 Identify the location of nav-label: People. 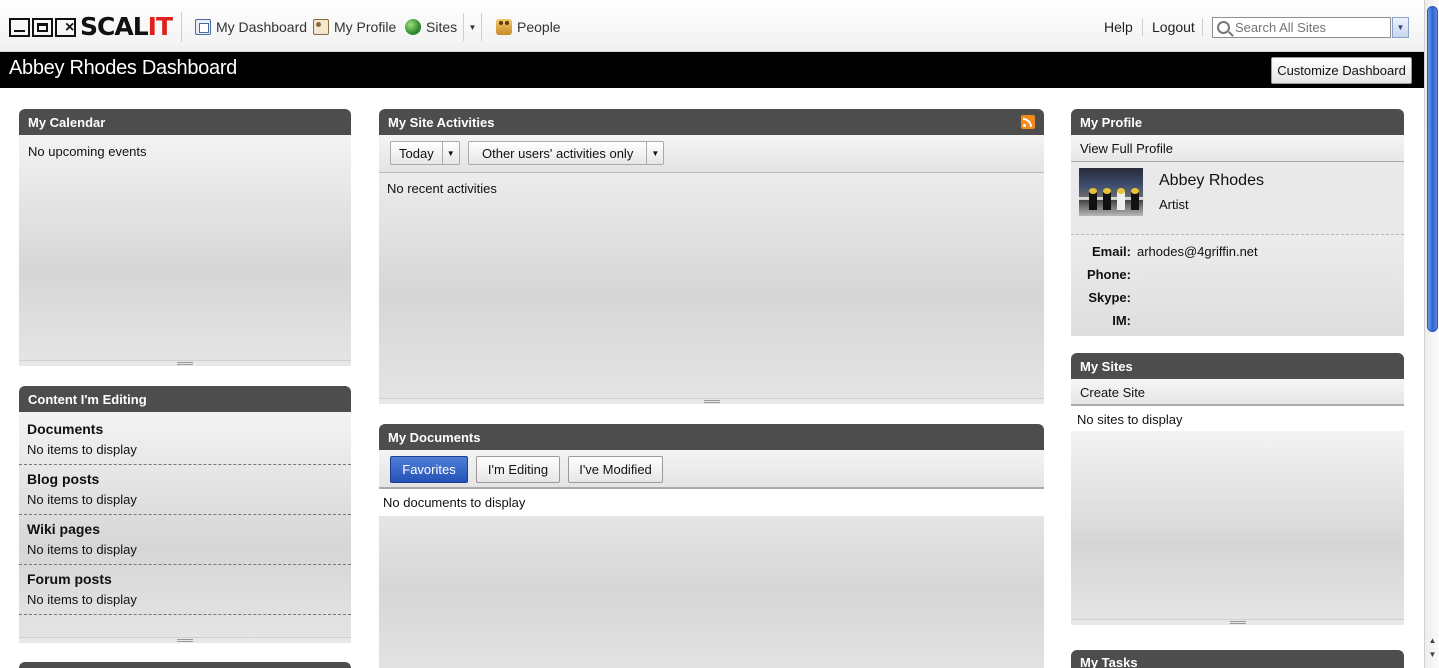
(539, 27).